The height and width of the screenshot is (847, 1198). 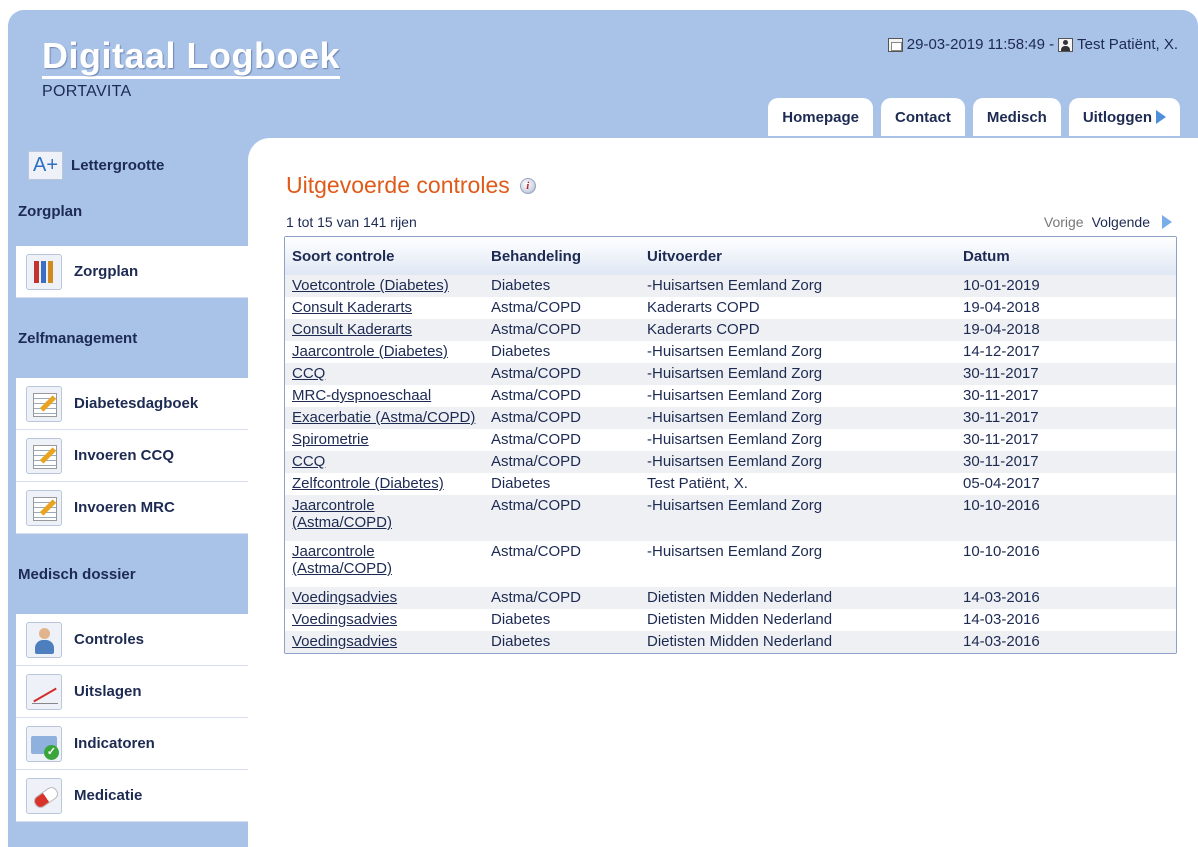 I want to click on tab-medisch: Medisch, so click(x=1016, y=117).